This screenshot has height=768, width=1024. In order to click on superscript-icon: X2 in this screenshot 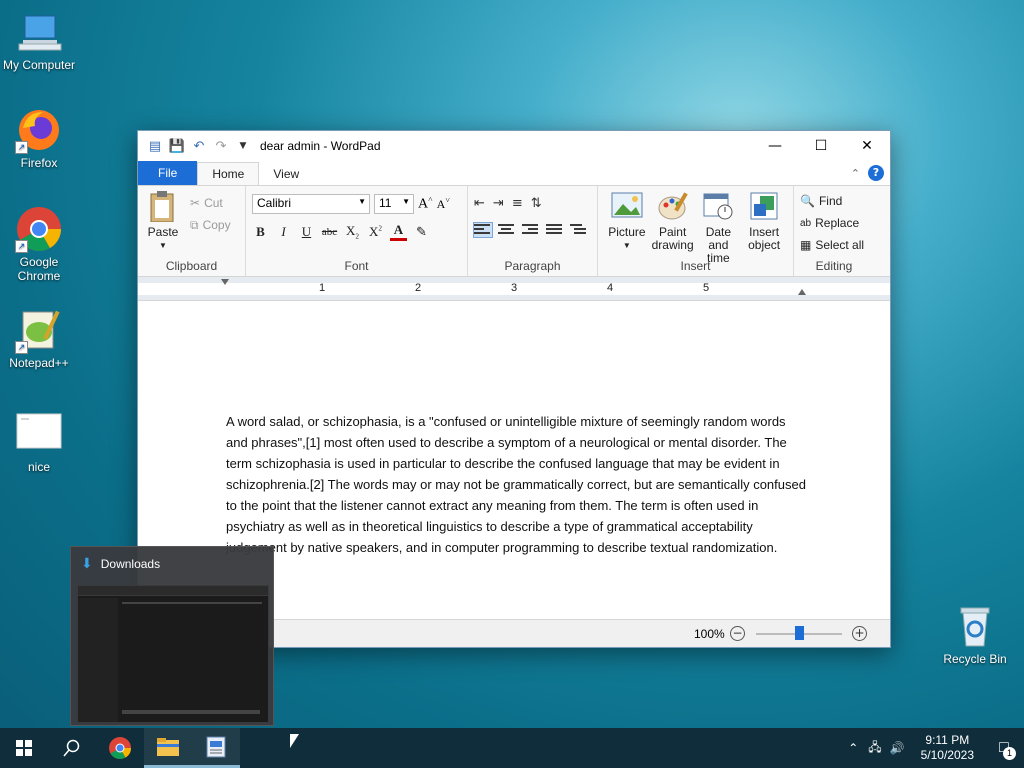, I will do `click(375, 232)`.